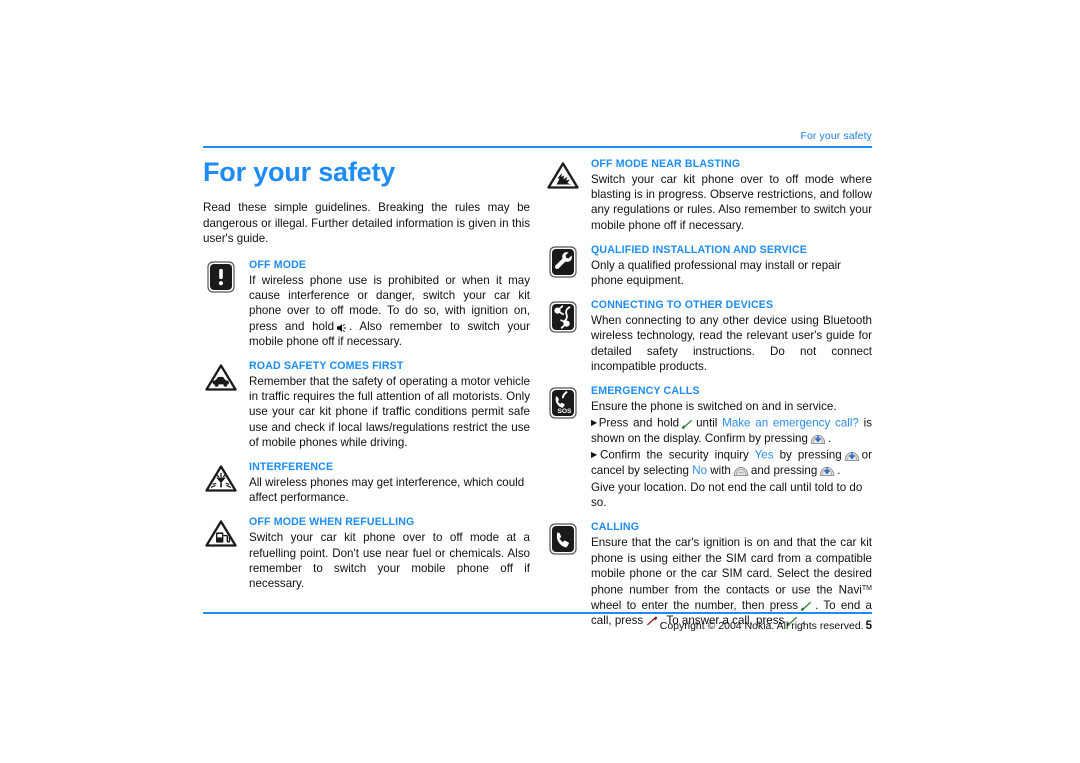 The width and height of the screenshot is (1080, 763). What do you see at coordinates (868, 626) in the screenshot?
I see `page-number: 5` at bounding box center [868, 626].